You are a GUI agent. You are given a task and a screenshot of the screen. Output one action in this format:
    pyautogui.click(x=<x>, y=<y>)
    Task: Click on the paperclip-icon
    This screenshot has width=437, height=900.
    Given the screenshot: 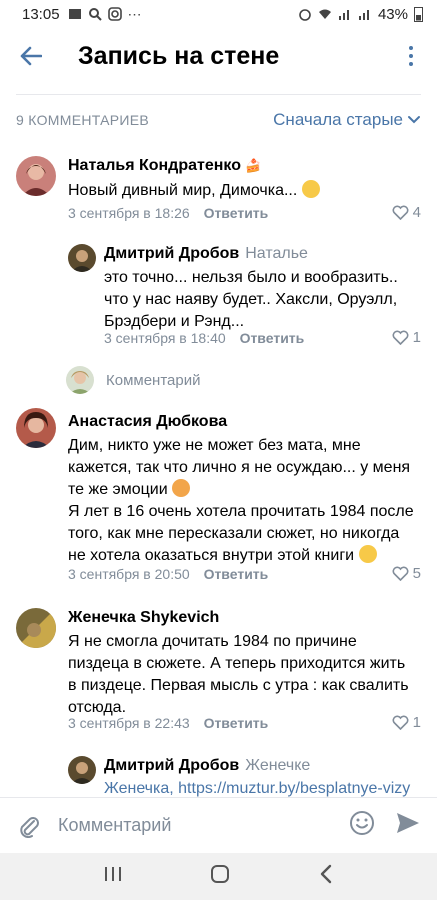 What is the action you would take?
    pyautogui.click(x=29, y=827)
    